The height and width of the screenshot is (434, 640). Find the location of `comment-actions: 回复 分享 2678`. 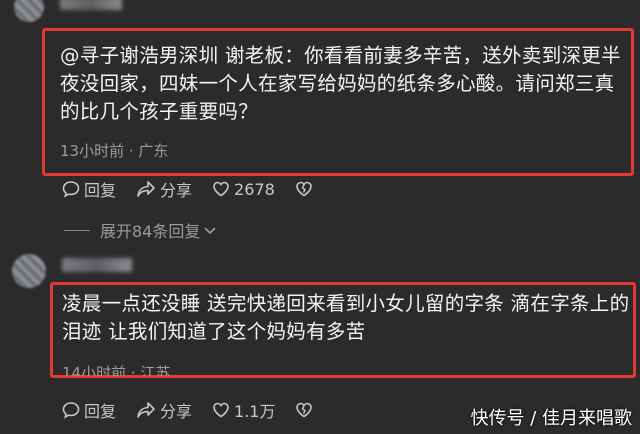

comment-actions: 回复 分享 2678 is located at coordinates (199, 189).